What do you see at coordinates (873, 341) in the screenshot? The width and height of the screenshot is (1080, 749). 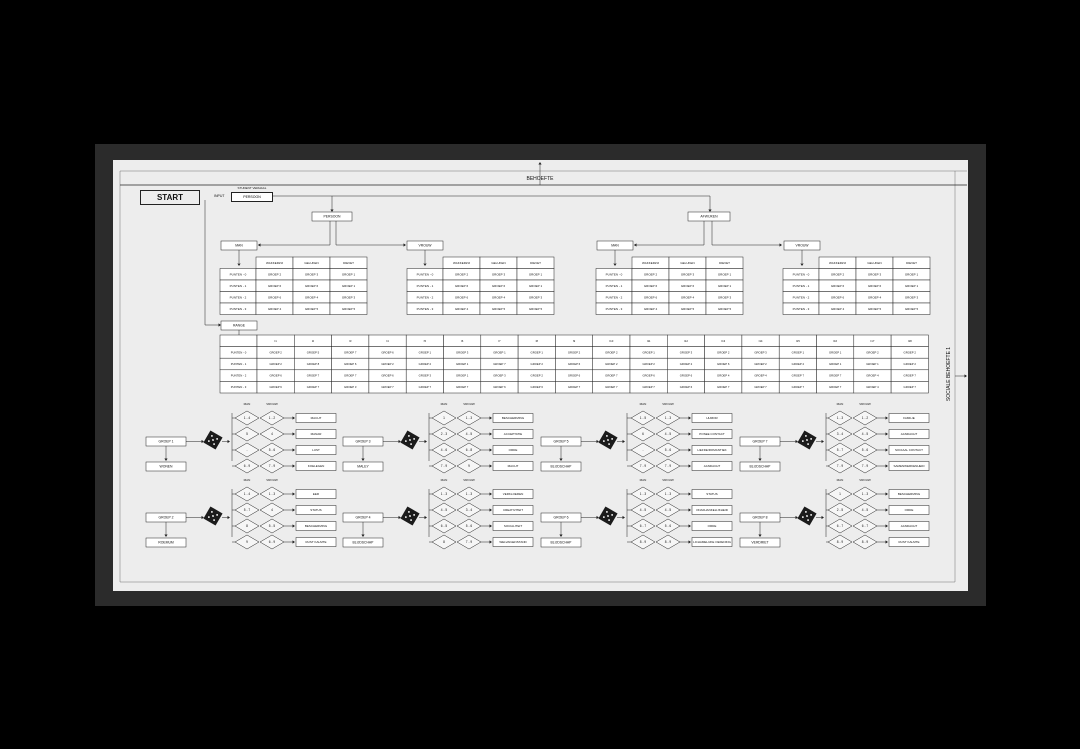 I see `big-table-header-text: I17` at bounding box center [873, 341].